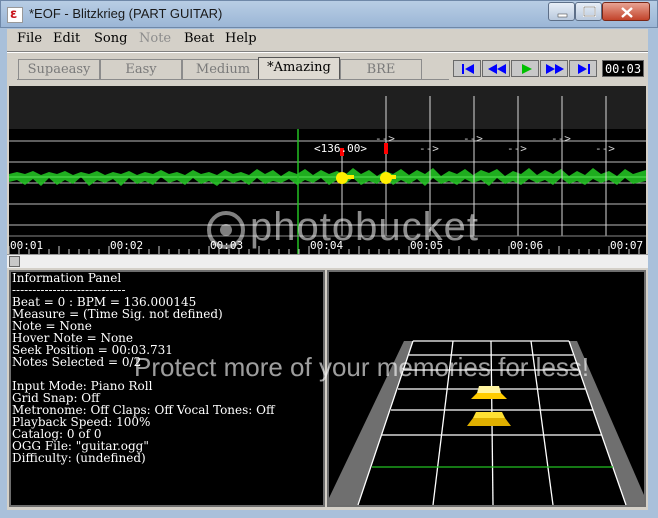 The width and height of the screenshot is (658, 518). Describe the element at coordinates (299, 68) in the screenshot. I see `tab-amazing: *Amazing` at that location.